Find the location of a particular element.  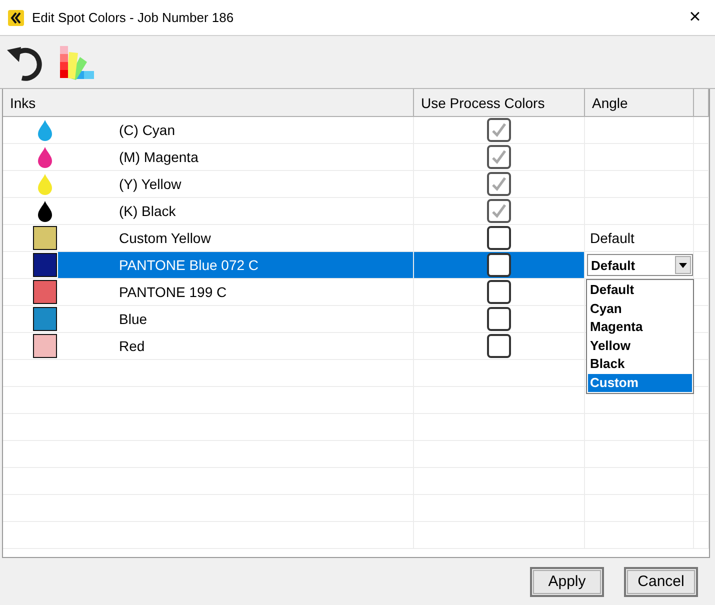

ink-name: (M) Magenta is located at coordinates (158, 157).